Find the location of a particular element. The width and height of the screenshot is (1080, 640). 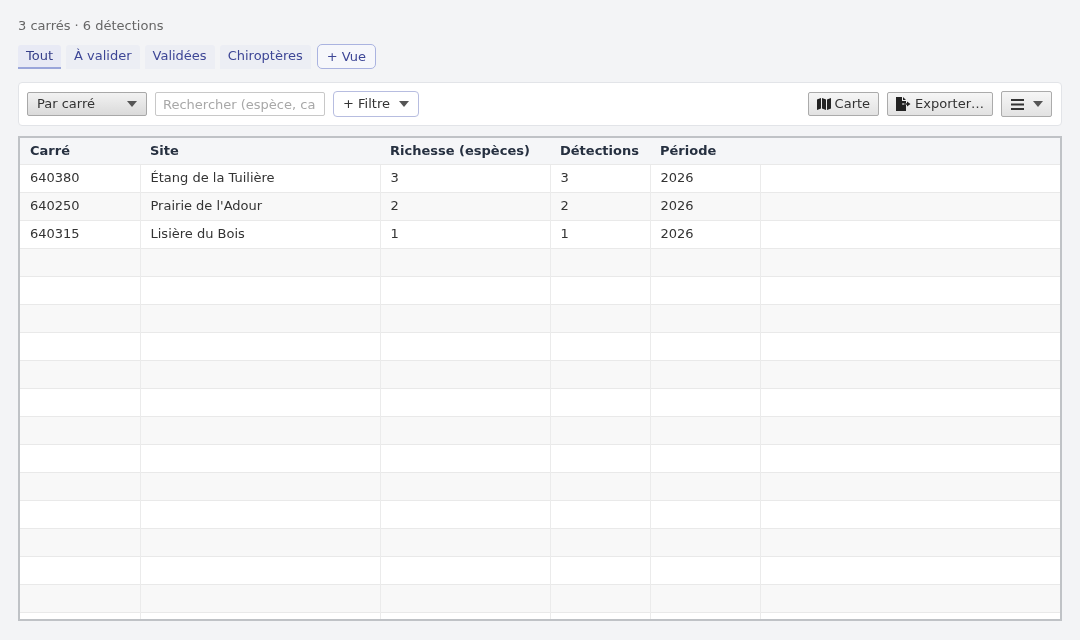

column-header: Détections is located at coordinates (600, 151).